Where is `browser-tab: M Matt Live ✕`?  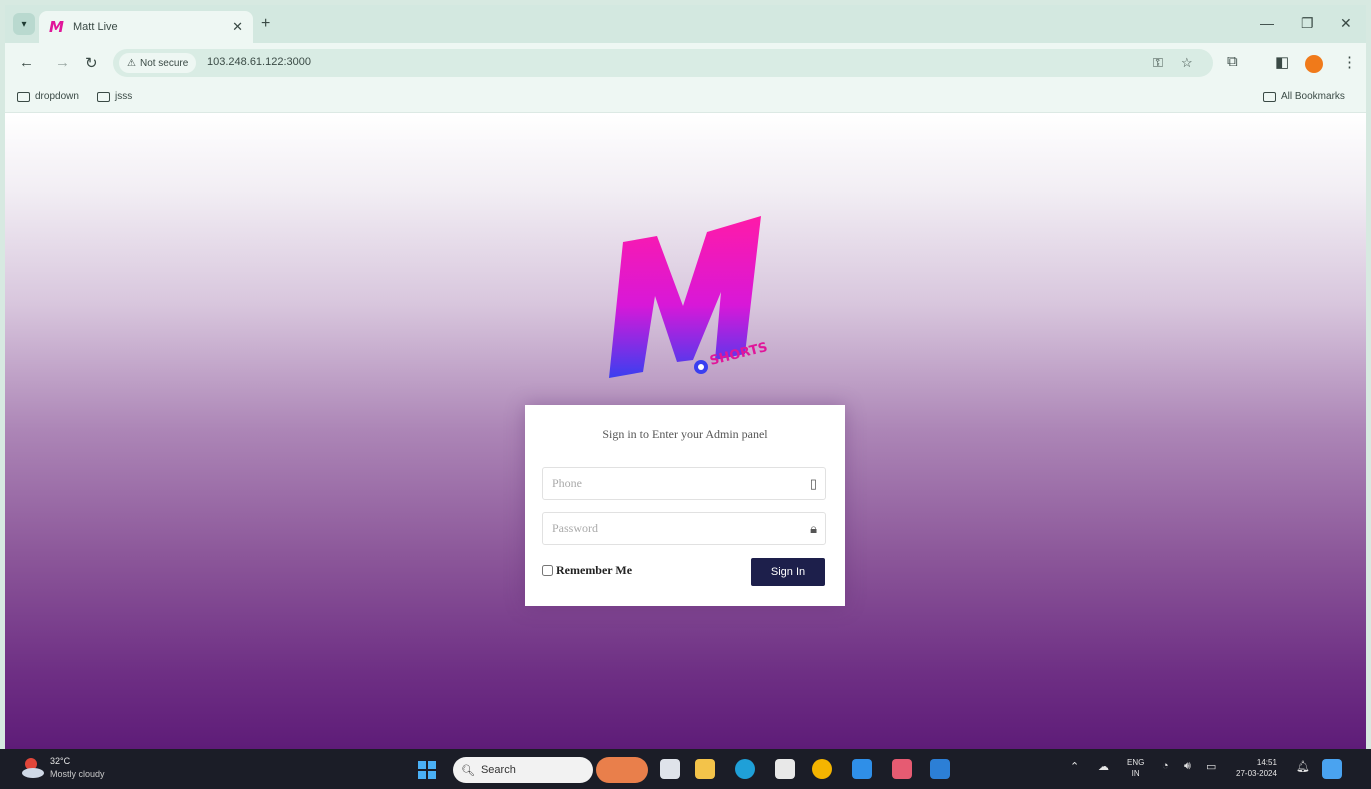
browser-tab: M Matt Live ✕ is located at coordinates (146, 27).